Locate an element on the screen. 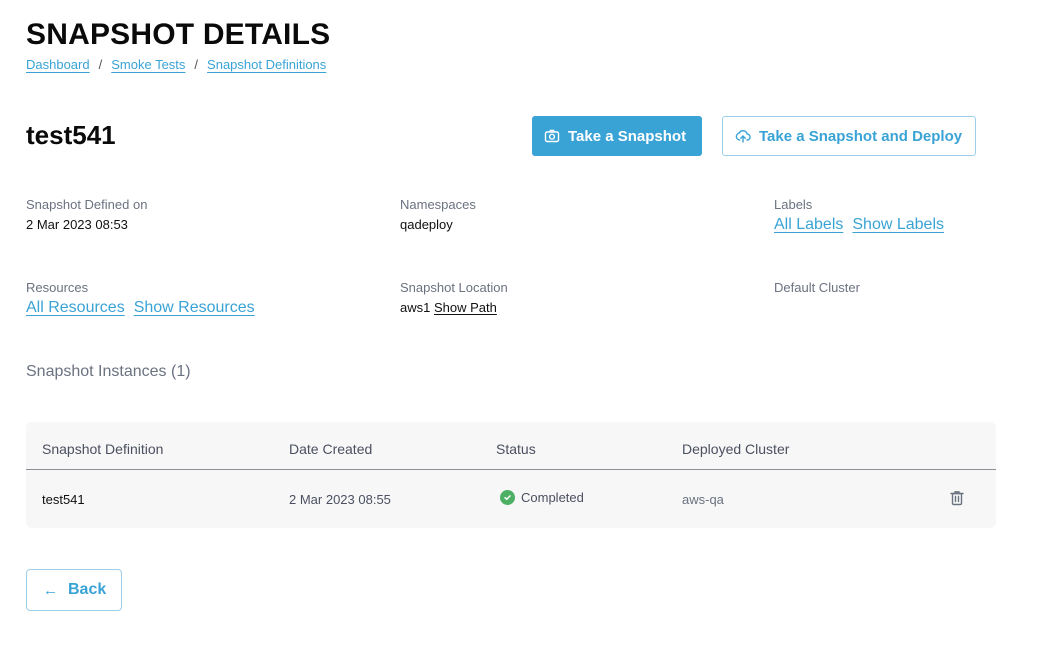 This screenshot has height=671, width=1037. all-labels-link: All Labels is located at coordinates (808, 225).